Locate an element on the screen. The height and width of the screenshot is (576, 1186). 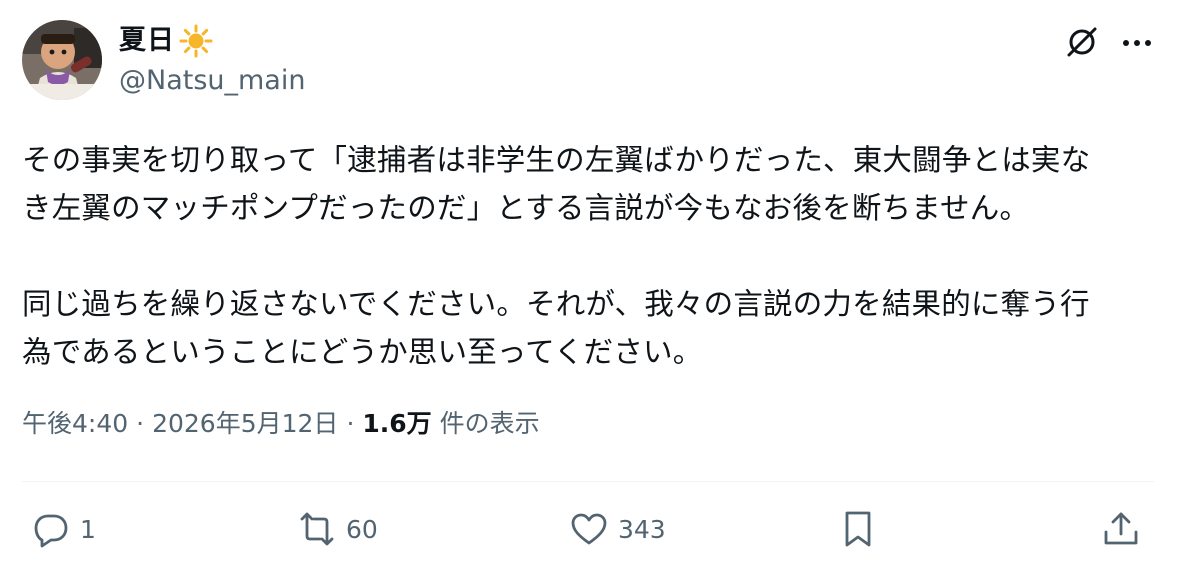
views-label: 件の表示 is located at coordinates (489, 423).